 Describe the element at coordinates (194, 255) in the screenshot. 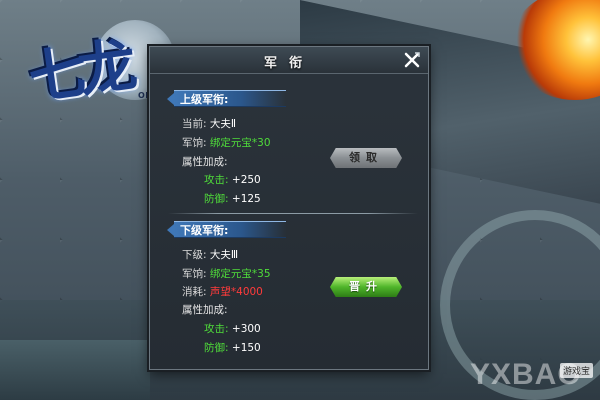

I see `next-rank-label: 下级:` at that location.